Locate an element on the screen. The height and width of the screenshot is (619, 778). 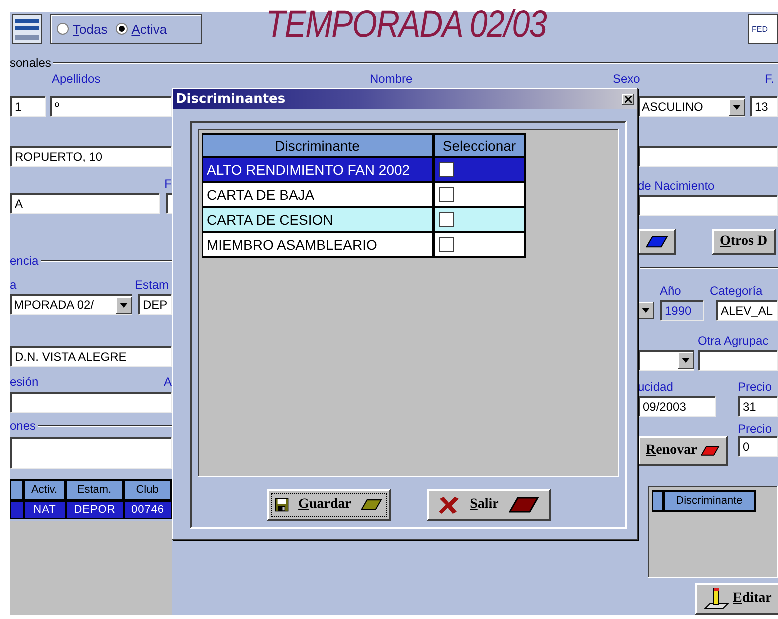
category-field: DEP is located at coordinates (155, 304).